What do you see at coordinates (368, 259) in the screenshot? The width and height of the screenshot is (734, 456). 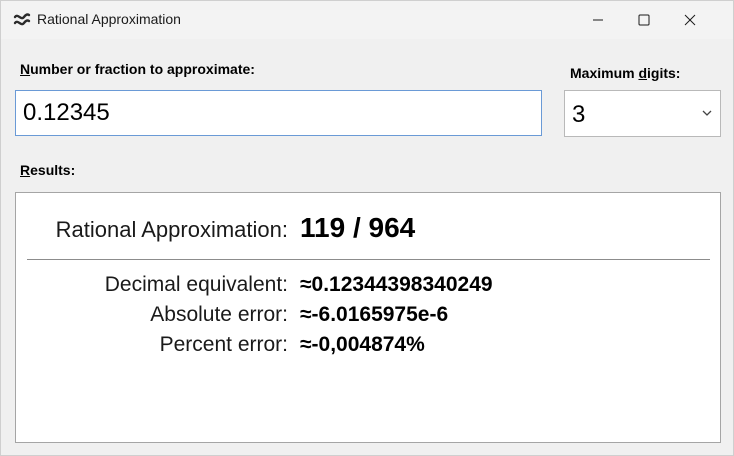 I see `divider` at bounding box center [368, 259].